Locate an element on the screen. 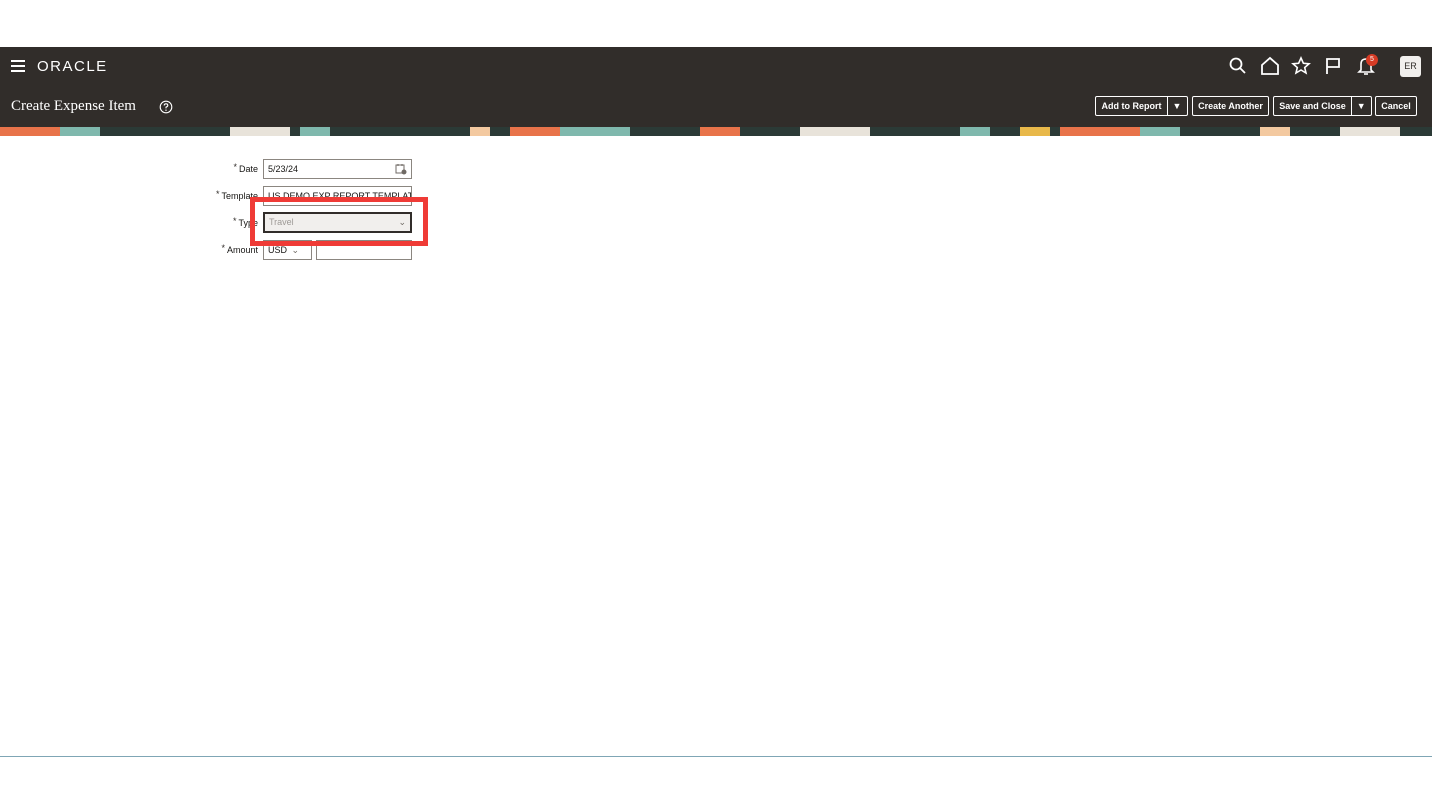 The height and width of the screenshot is (805, 1432). amount-input is located at coordinates (364, 250).